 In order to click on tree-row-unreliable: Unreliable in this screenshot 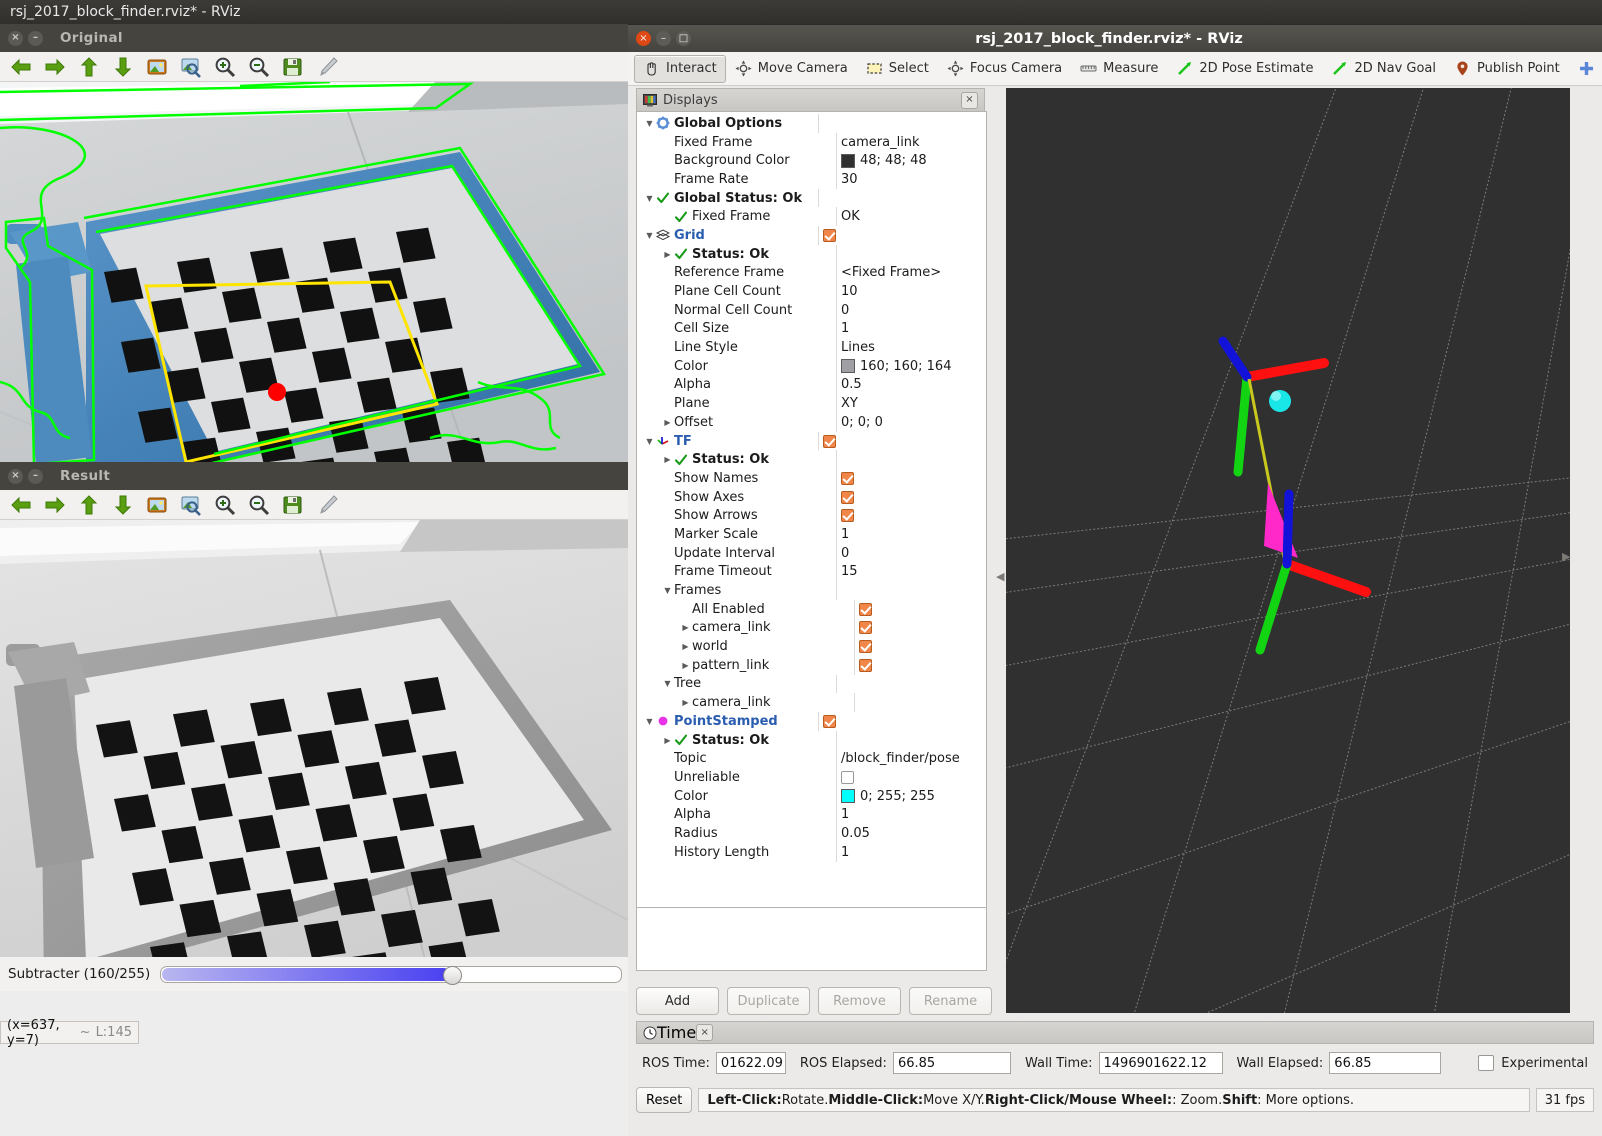, I will do `click(806, 777)`.